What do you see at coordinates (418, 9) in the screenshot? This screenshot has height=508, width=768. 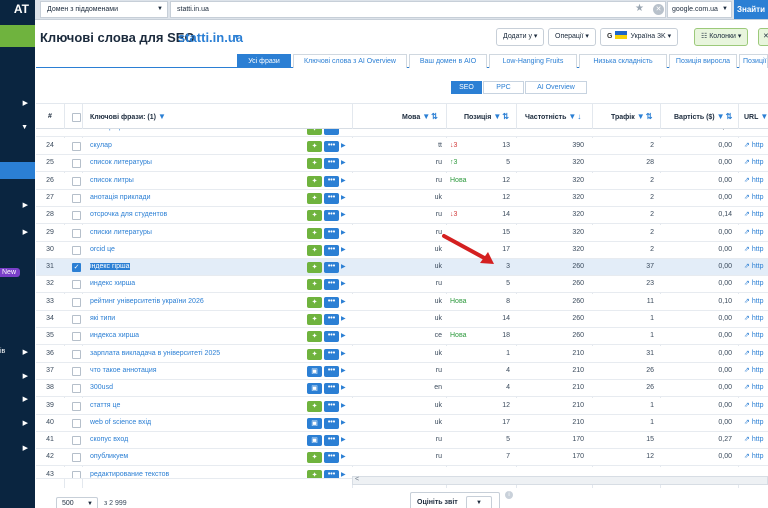 I see `domain-input: statti.in.ua` at bounding box center [418, 9].